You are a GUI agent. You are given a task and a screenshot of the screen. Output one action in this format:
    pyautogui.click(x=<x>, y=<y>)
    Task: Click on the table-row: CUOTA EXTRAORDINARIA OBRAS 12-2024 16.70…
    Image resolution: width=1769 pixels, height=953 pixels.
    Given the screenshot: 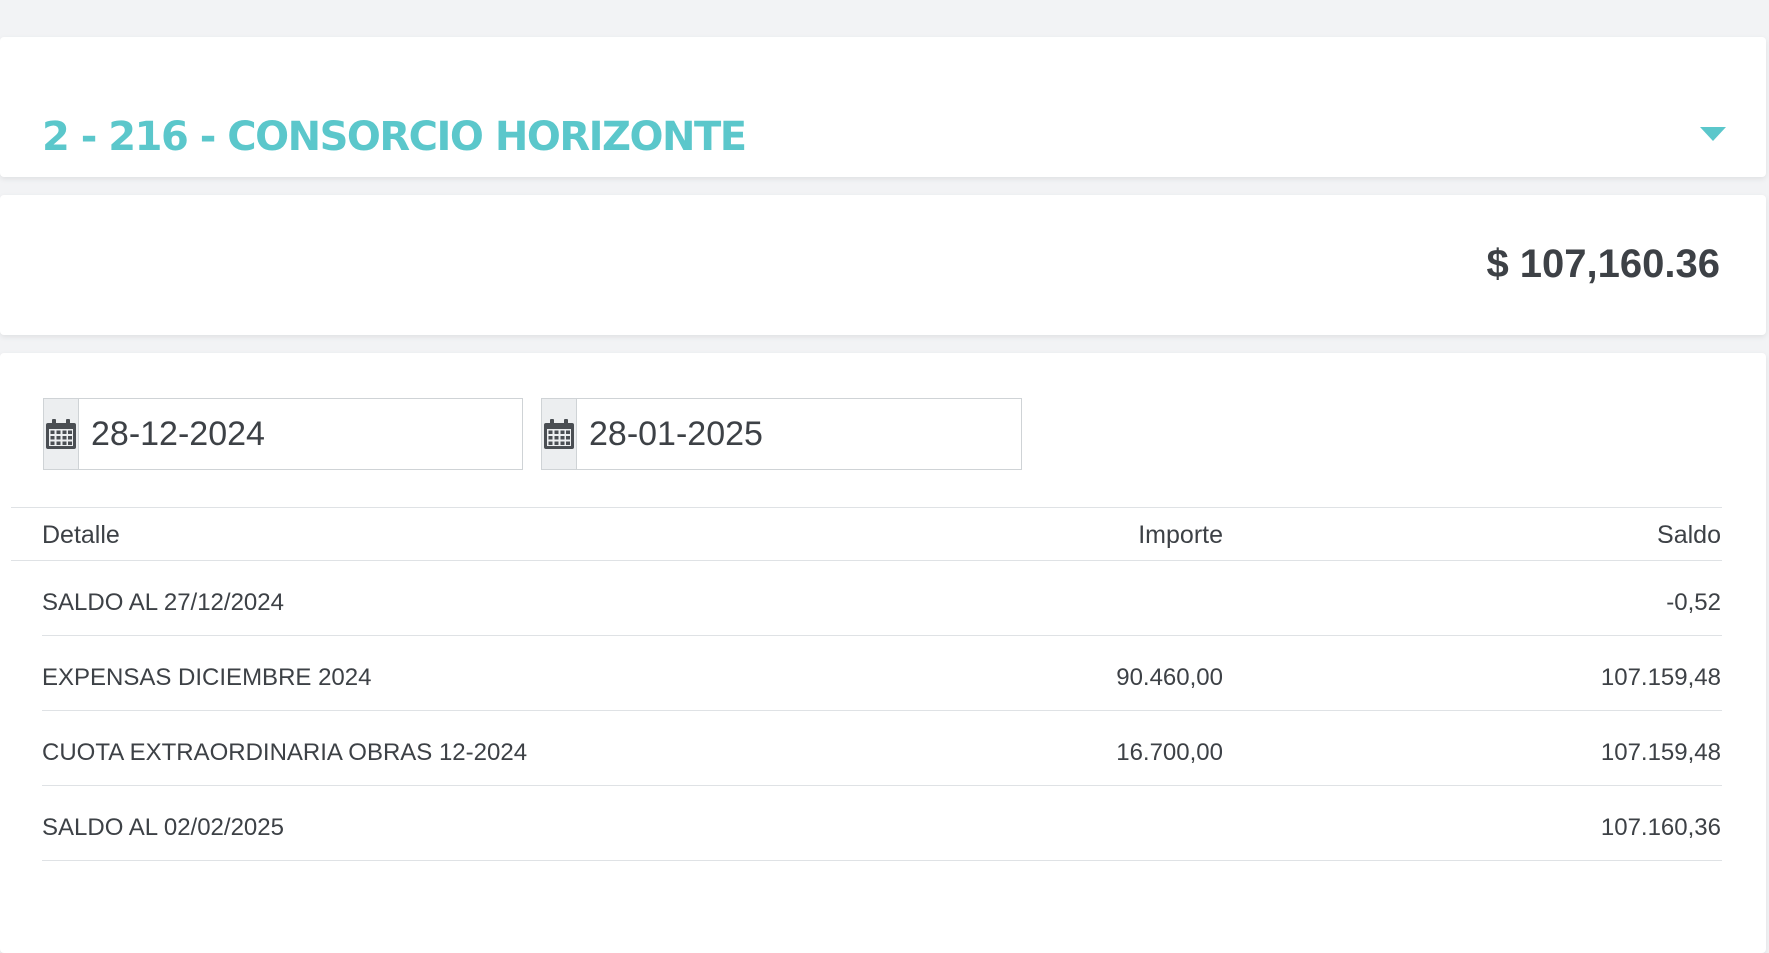 What is the action you would take?
    pyautogui.click(x=882, y=748)
    